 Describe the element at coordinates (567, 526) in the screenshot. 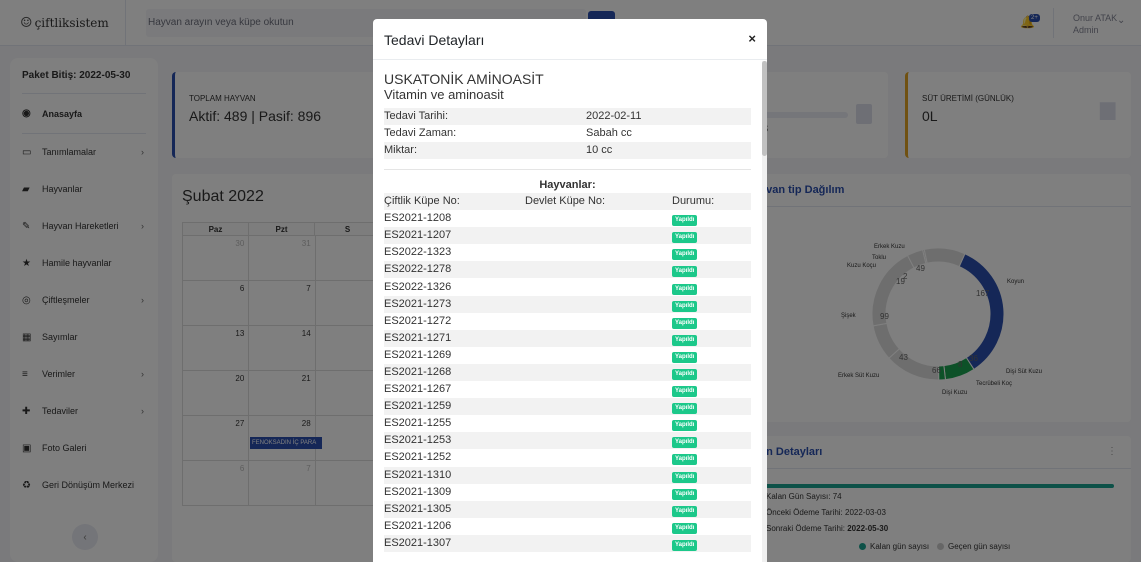

I see `table-row: ES2021-1206 Yapıldı` at that location.